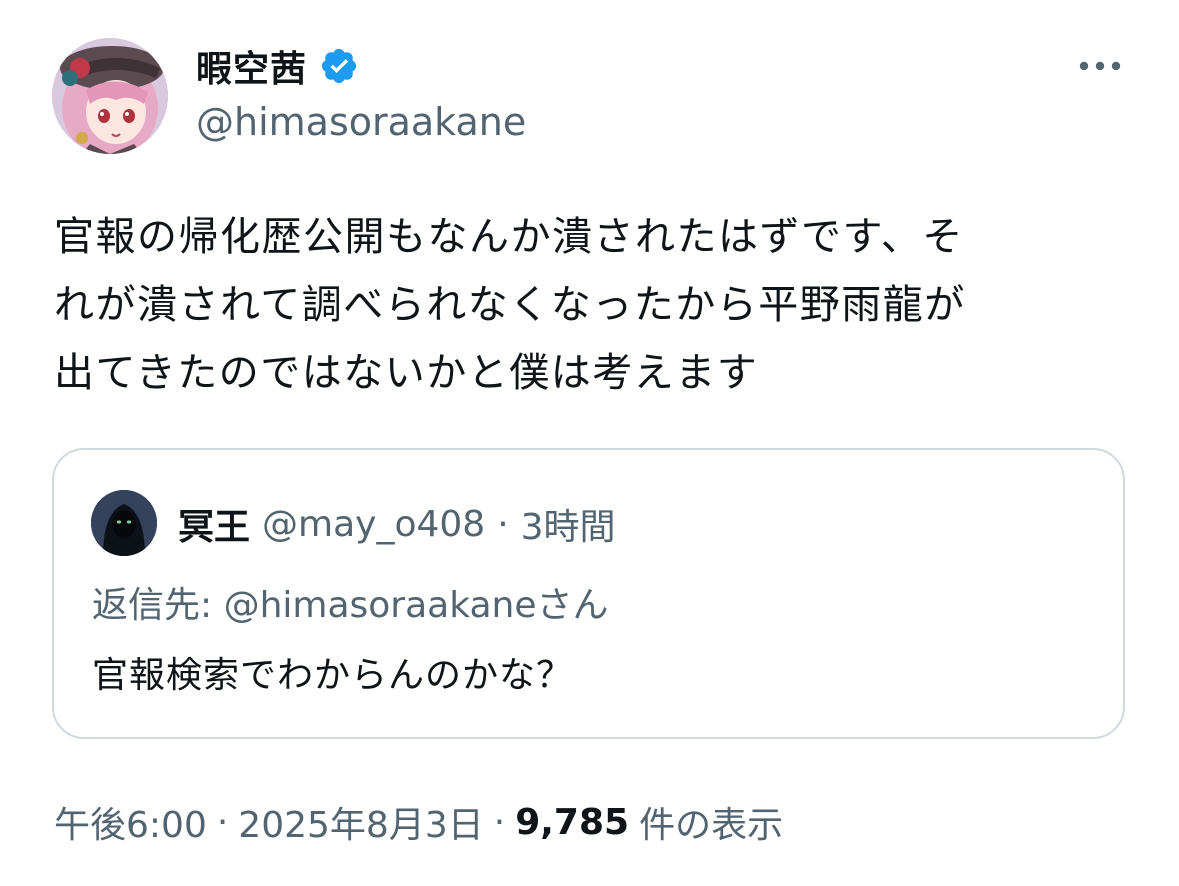  What do you see at coordinates (130, 822) in the screenshot?
I see `tweet-time: 午後6:00` at bounding box center [130, 822].